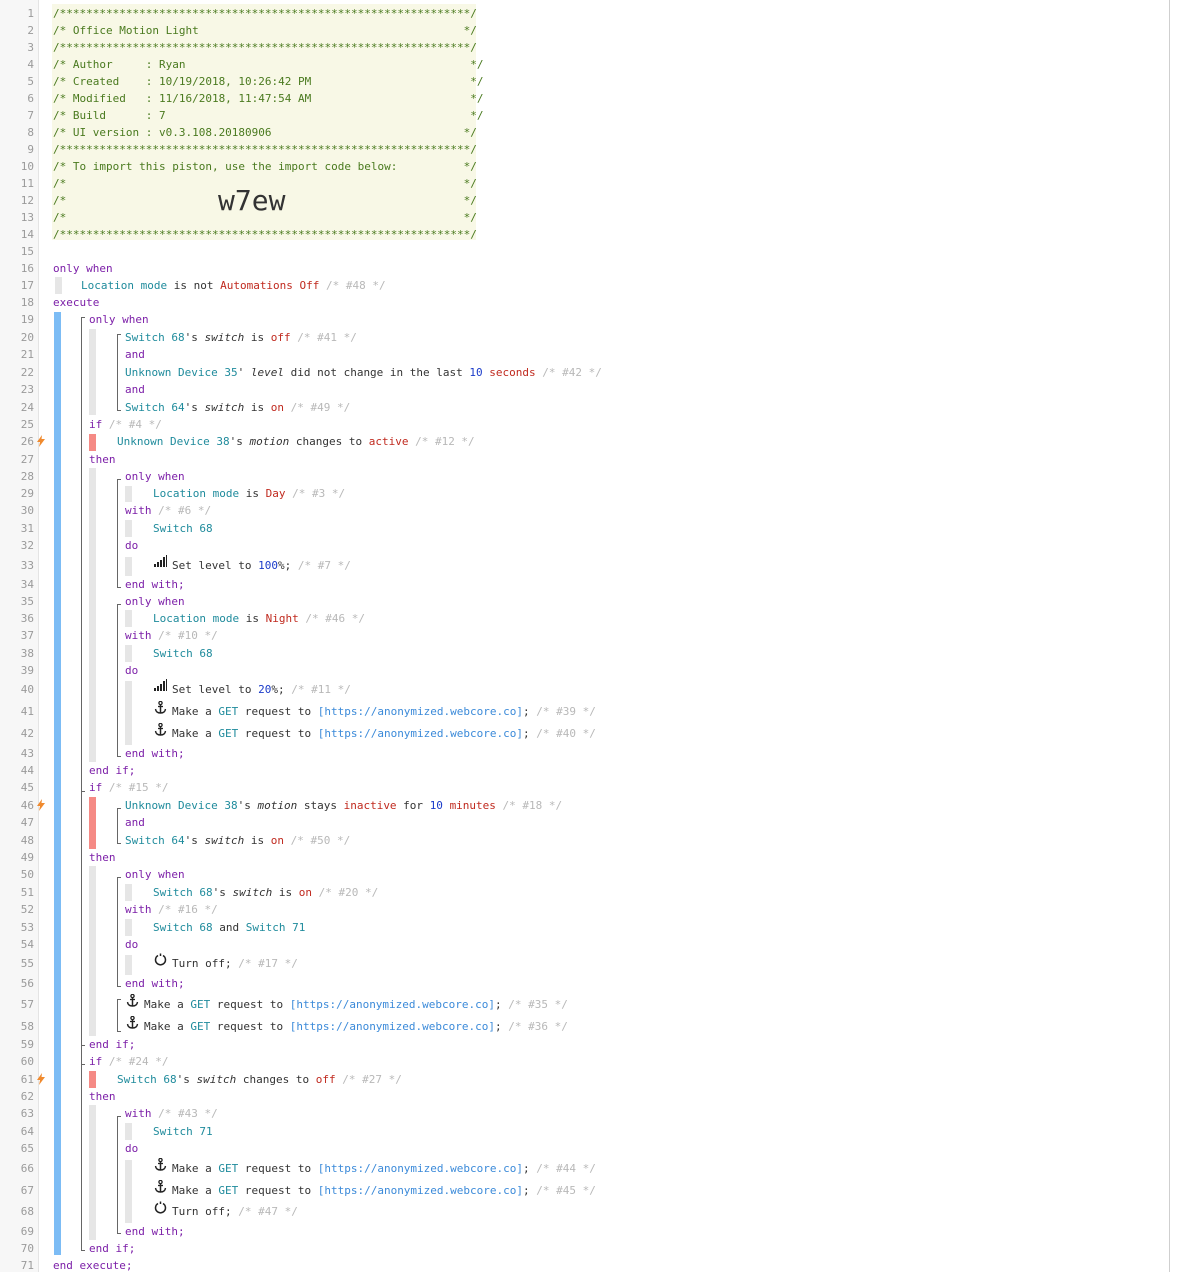 This screenshot has width=1178, height=1272. Describe the element at coordinates (584, 840) in the screenshot. I see `code-line: 48 Switch 64's switch is on /* #50 */` at that location.